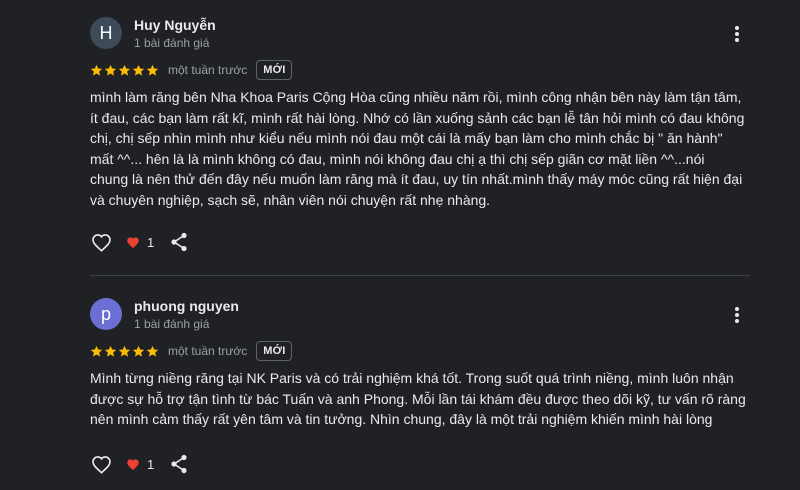  Describe the element at coordinates (106, 314) in the screenshot. I see `avatar: p` at that location.